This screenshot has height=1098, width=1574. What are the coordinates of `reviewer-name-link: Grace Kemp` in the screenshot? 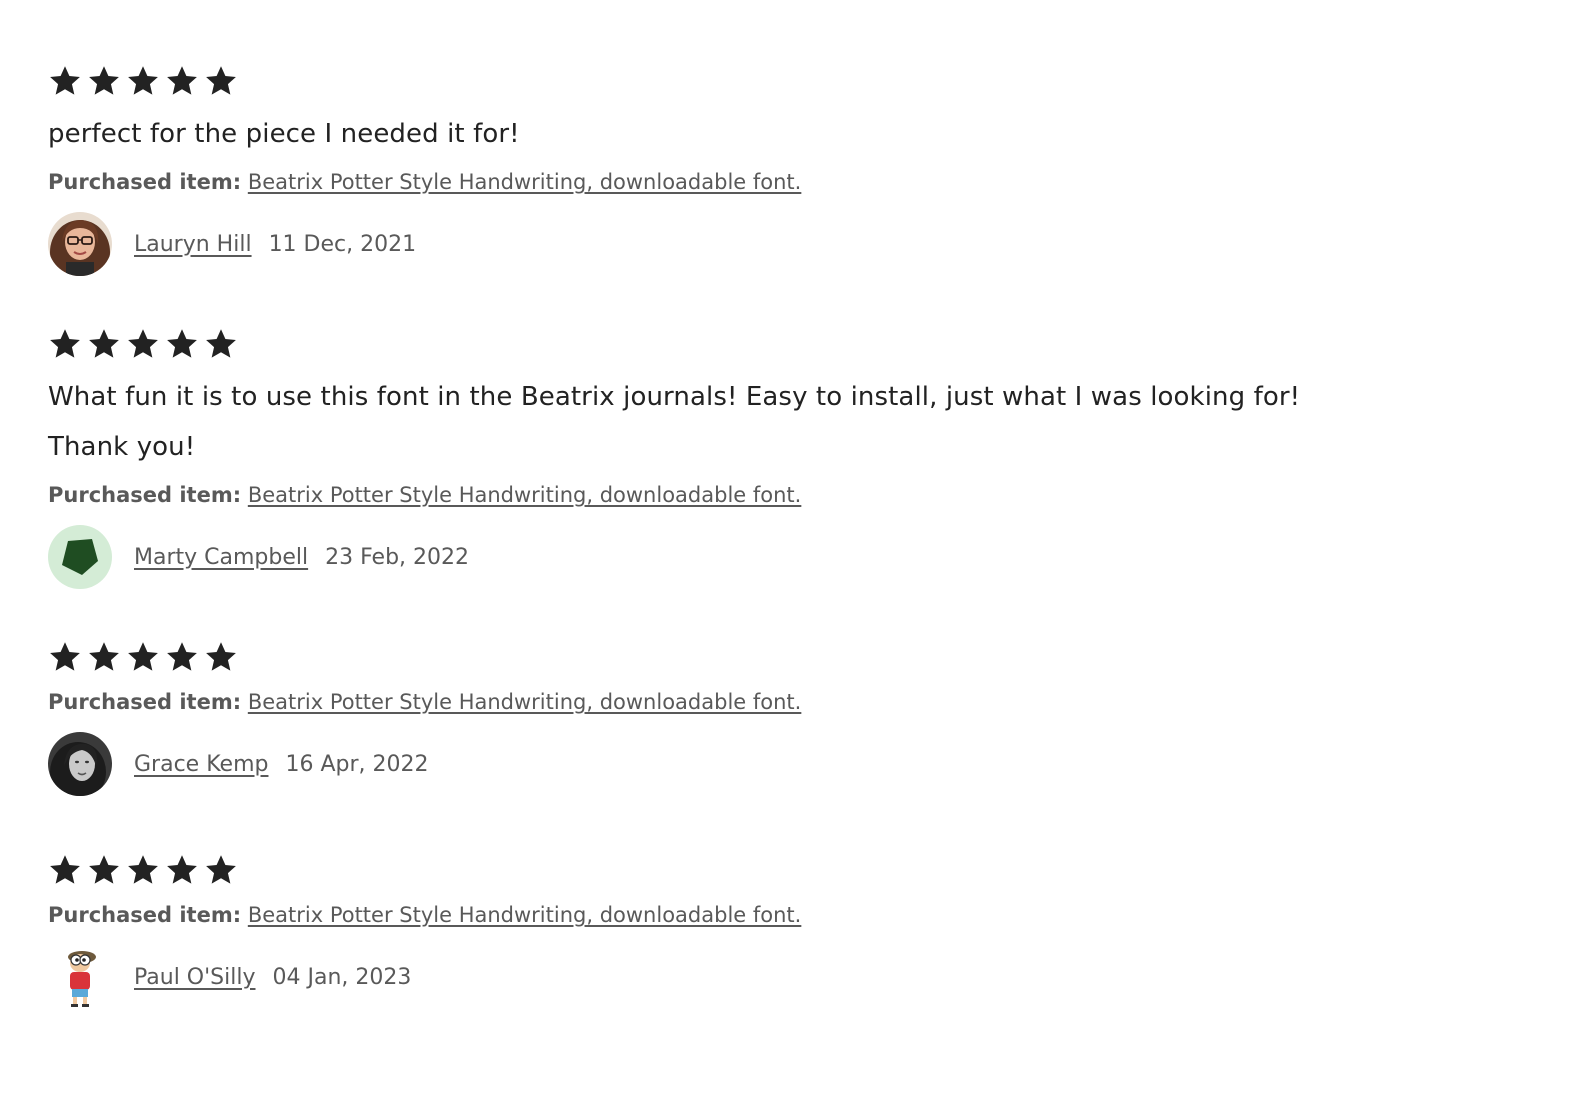 It's located at (201, 764).